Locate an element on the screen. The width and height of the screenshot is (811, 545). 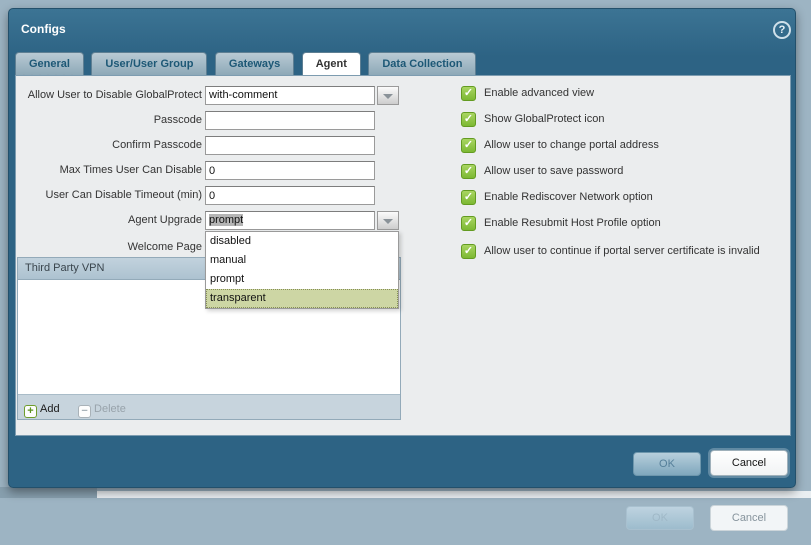
checkbox-change-portal: ✓ is located at coordinates (468, 145).